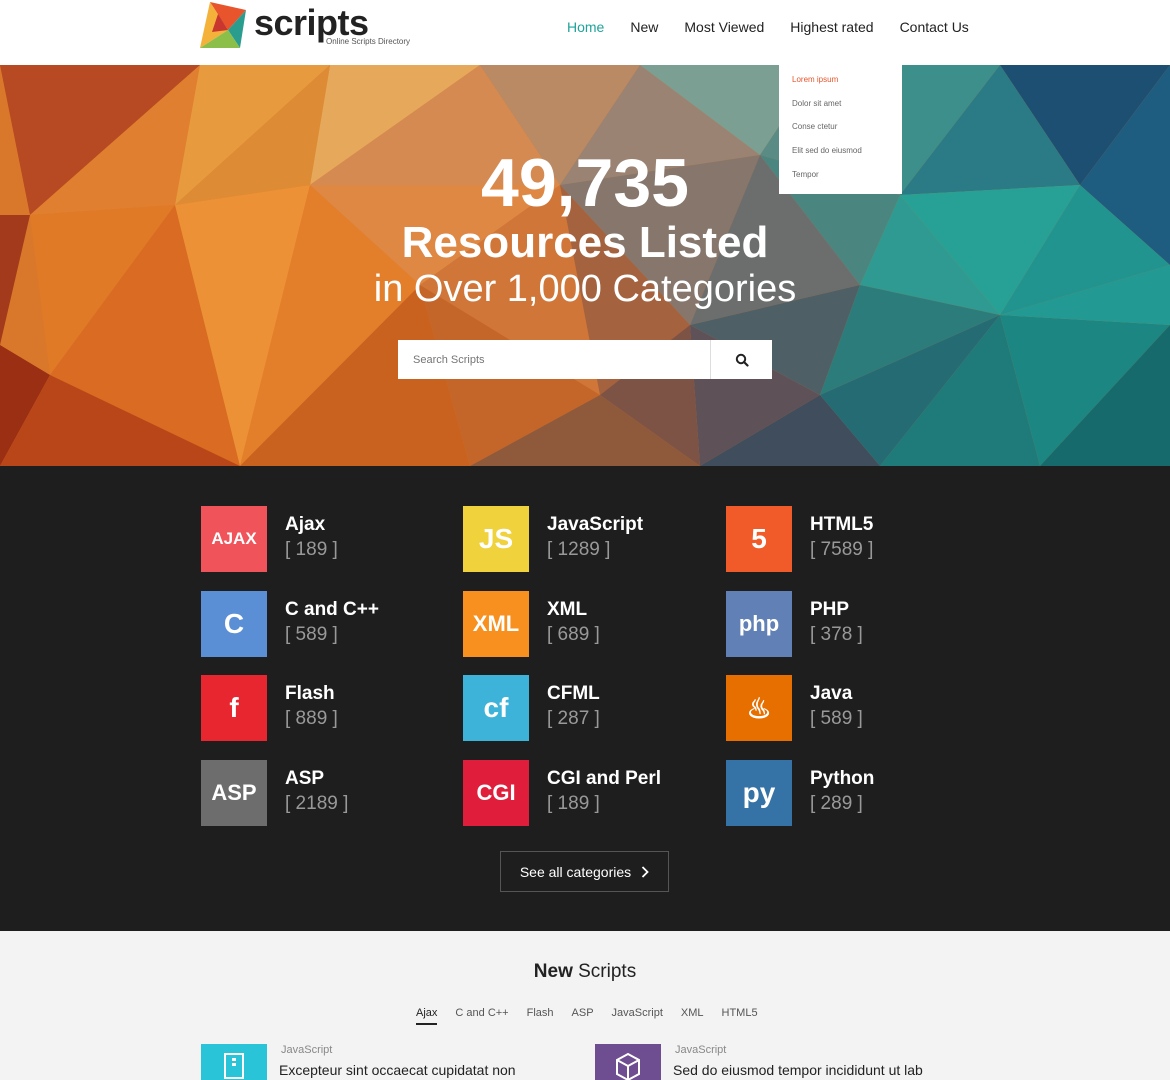 The width and height of the screenshot is (1170, 1080). Describe the element at coordinates (540, 1015) in the screenshot. I see `tab-flash: Flash` at that location.